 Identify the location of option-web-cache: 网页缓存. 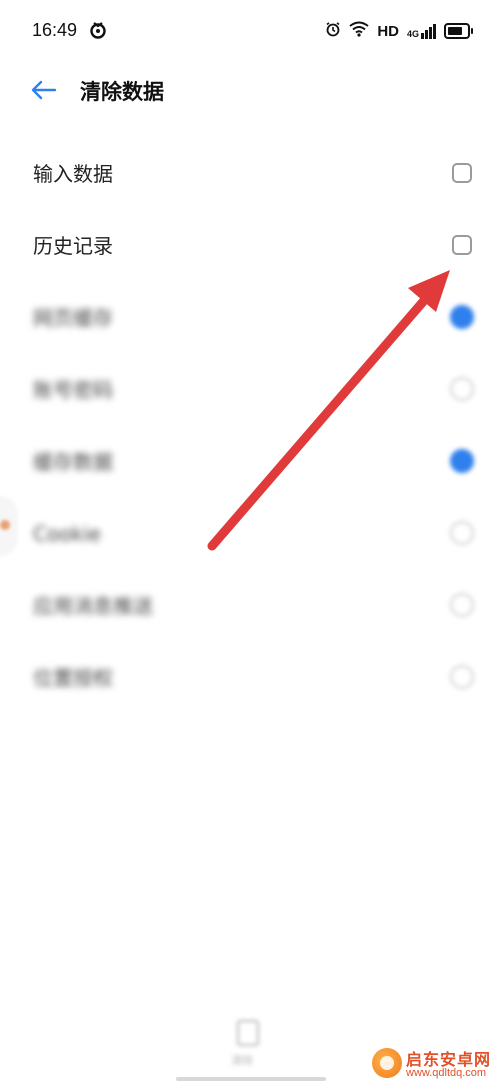
(250, 318).